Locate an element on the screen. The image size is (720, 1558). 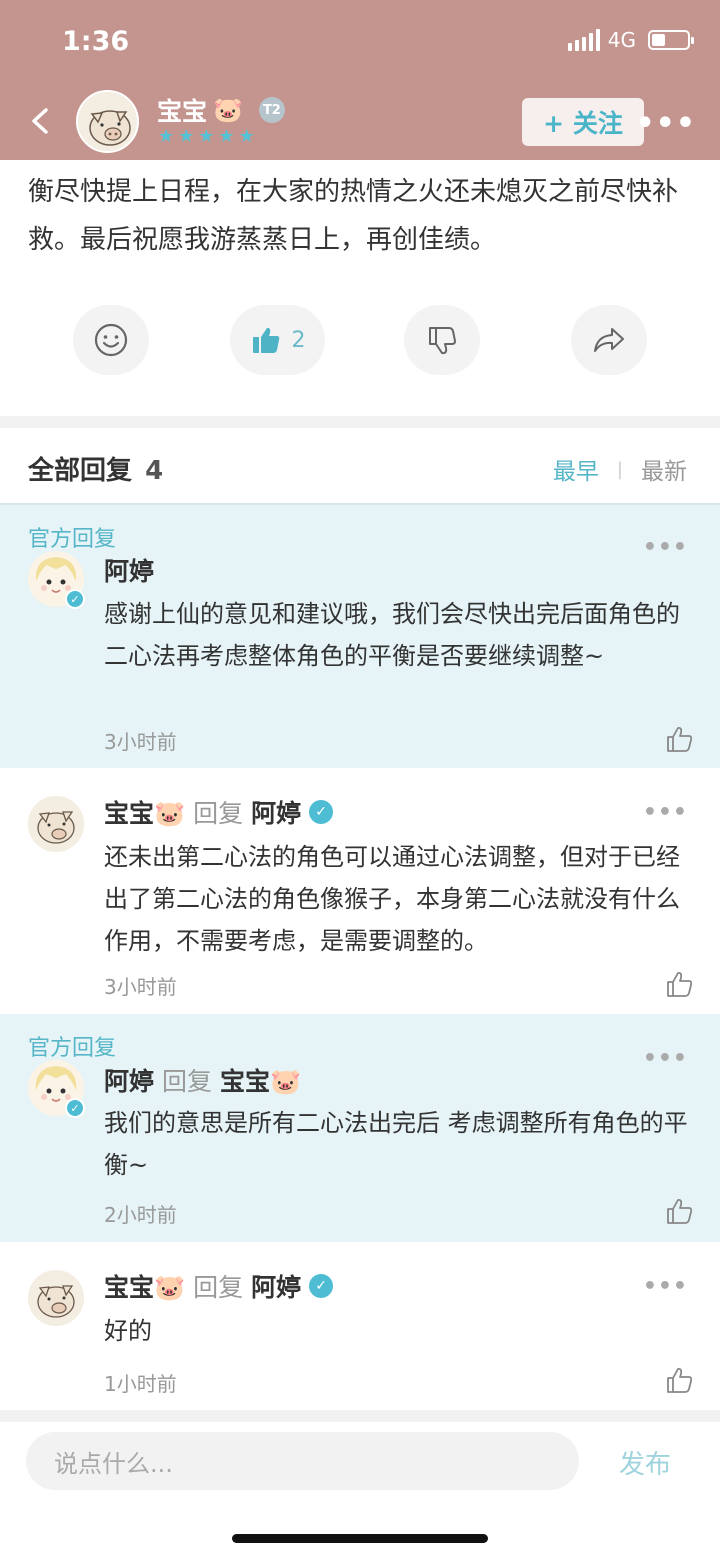
reply-target: 宝宝🐷 is located at coordinates (260, 1080).